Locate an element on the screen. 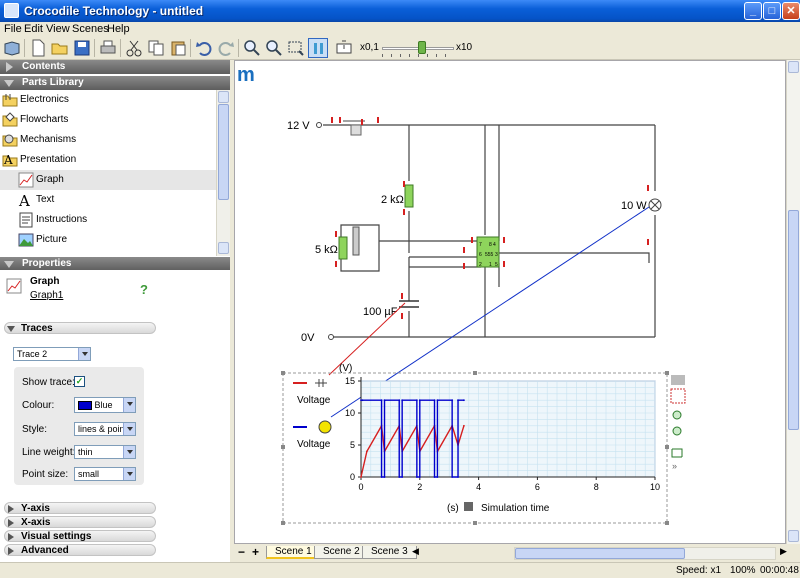 Image resolution: width=800 pixels, height=578 pixels. part-item-picture: Picture is located at coordinates (108, 240).